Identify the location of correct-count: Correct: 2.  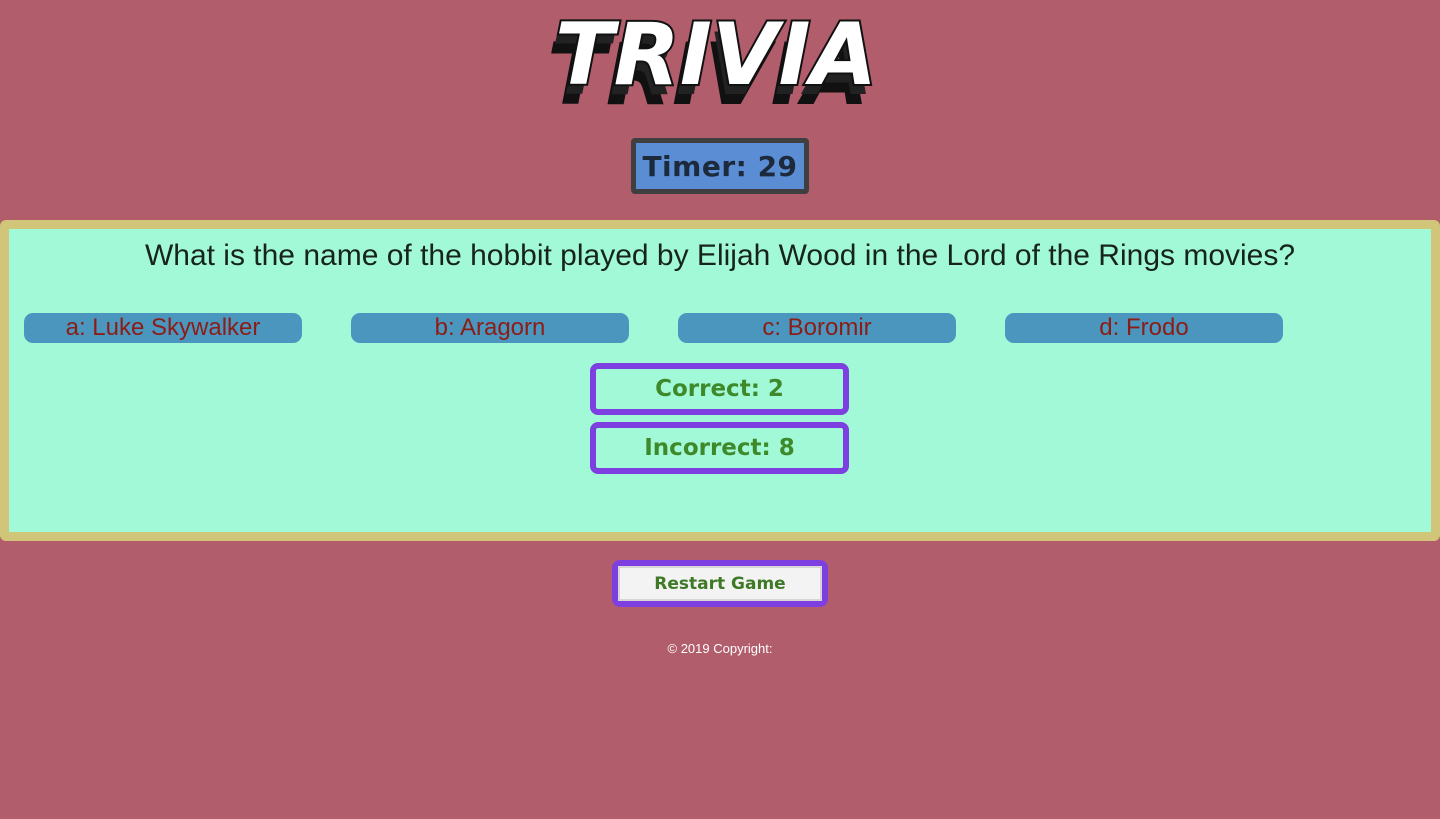
(719, 389).